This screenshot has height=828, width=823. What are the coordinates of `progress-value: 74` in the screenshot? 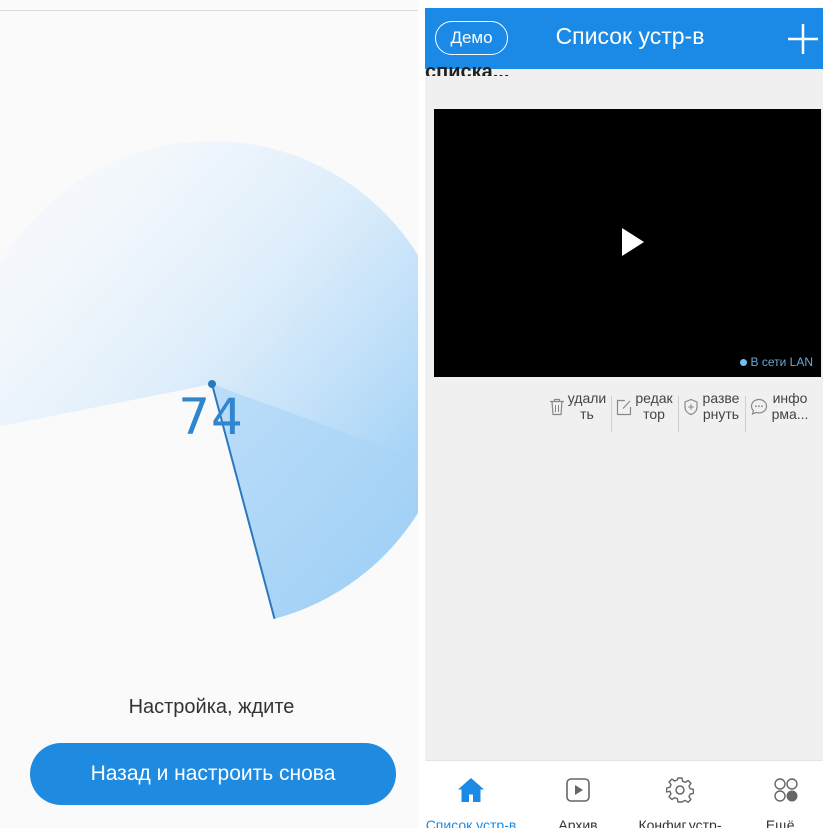 It's located at (211, 417).